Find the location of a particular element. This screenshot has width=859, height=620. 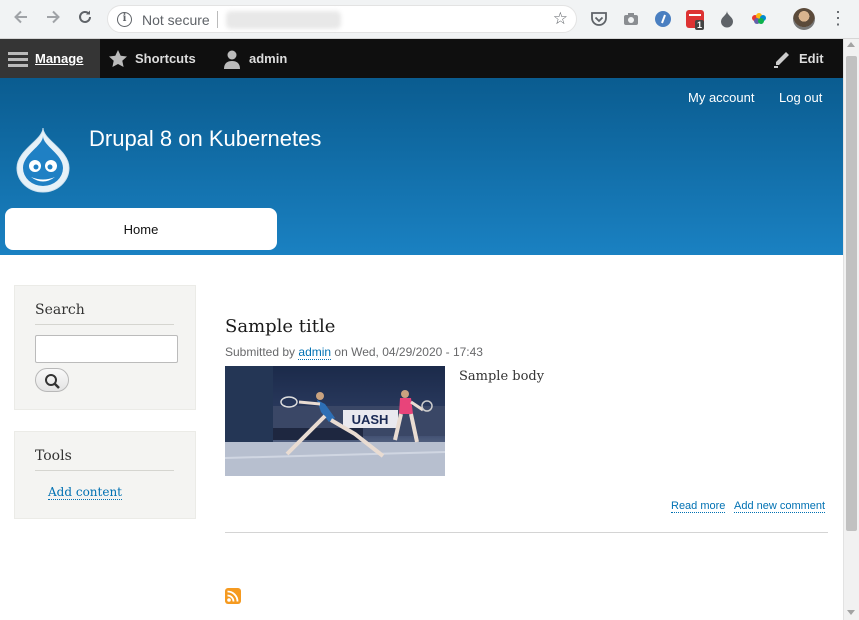

forward-arrow-icon is located at coordinates (53, 19).